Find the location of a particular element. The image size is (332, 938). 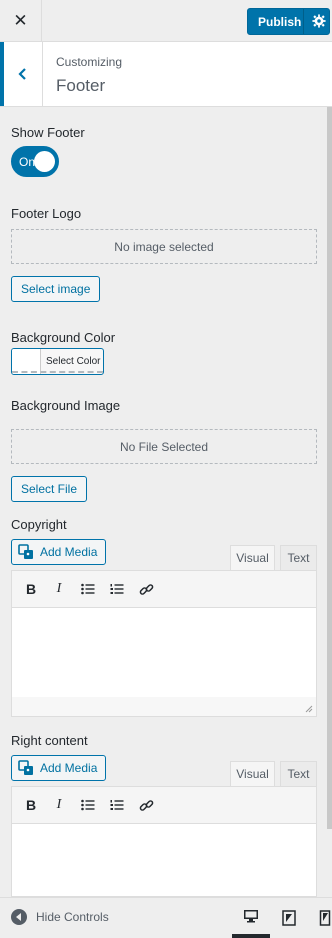

gear-icon is located at coordinates (319, 21).